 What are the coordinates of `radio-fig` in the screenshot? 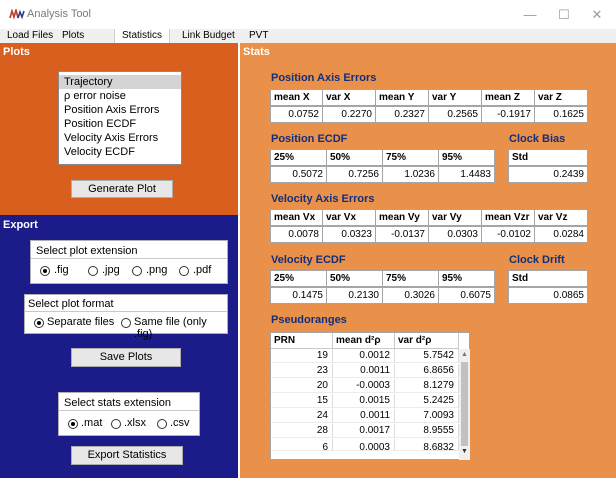 It's located at (45, 271).